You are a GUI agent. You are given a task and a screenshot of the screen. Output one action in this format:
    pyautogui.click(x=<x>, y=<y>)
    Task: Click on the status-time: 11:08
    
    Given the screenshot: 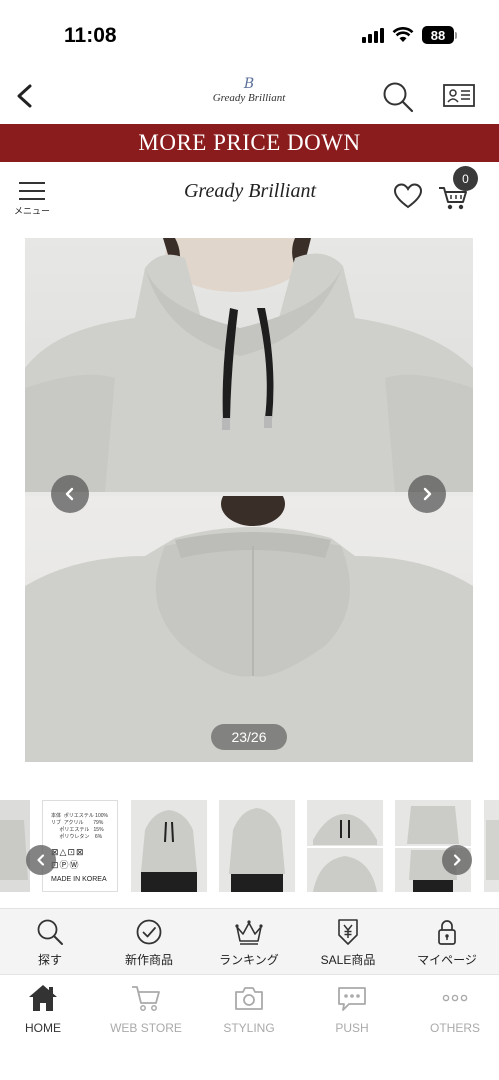 What is the action you would take?
    pyautogui.click(x=90, y=35)
    